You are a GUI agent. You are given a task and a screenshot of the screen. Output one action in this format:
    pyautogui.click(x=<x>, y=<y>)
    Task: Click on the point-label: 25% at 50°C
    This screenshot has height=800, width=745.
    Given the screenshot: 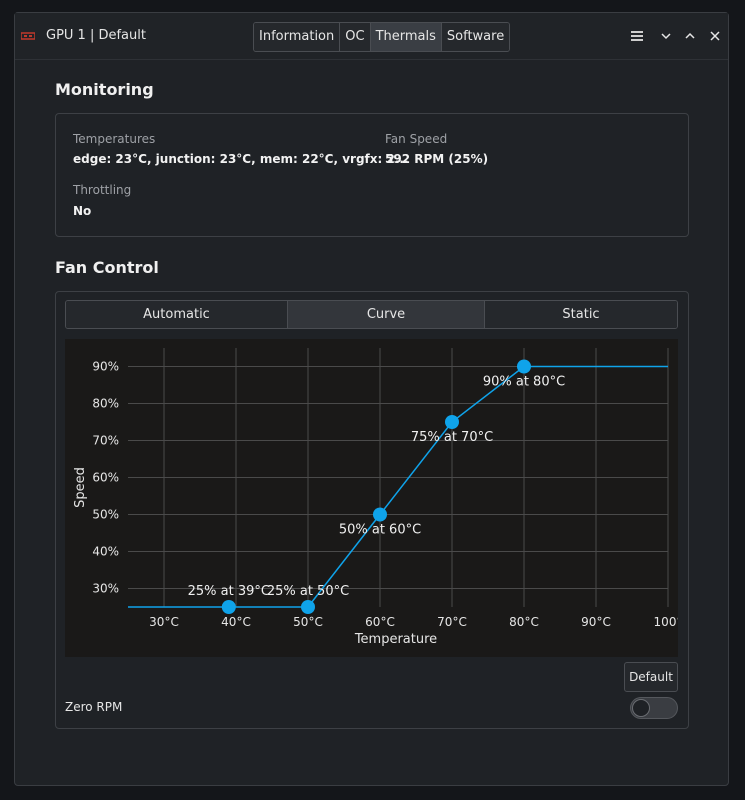 What is the action you would take?
    pyautogui.click(x=308, y=591)
    